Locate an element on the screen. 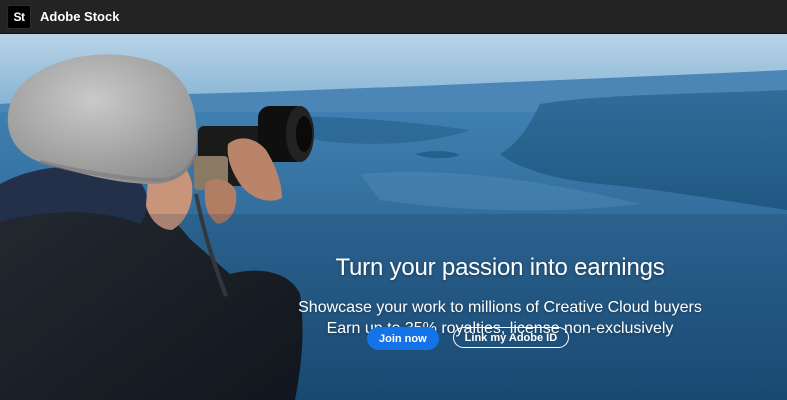 This screenshot has height=400, width=787. hero-headline: Turn your passion into earnings is located at coordinates (500, 267).